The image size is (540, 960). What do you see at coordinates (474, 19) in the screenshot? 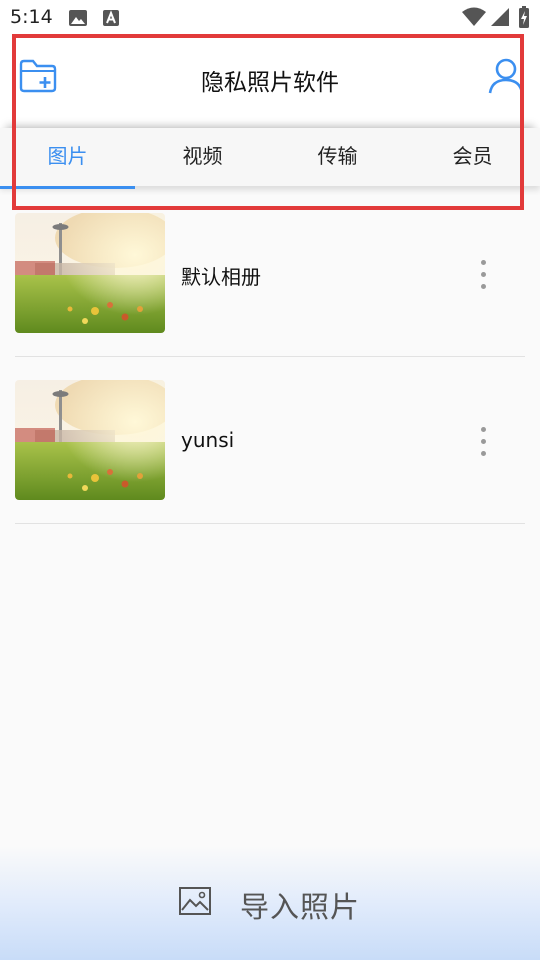
I see `wifi-icon` at bounding box center [474, 19].